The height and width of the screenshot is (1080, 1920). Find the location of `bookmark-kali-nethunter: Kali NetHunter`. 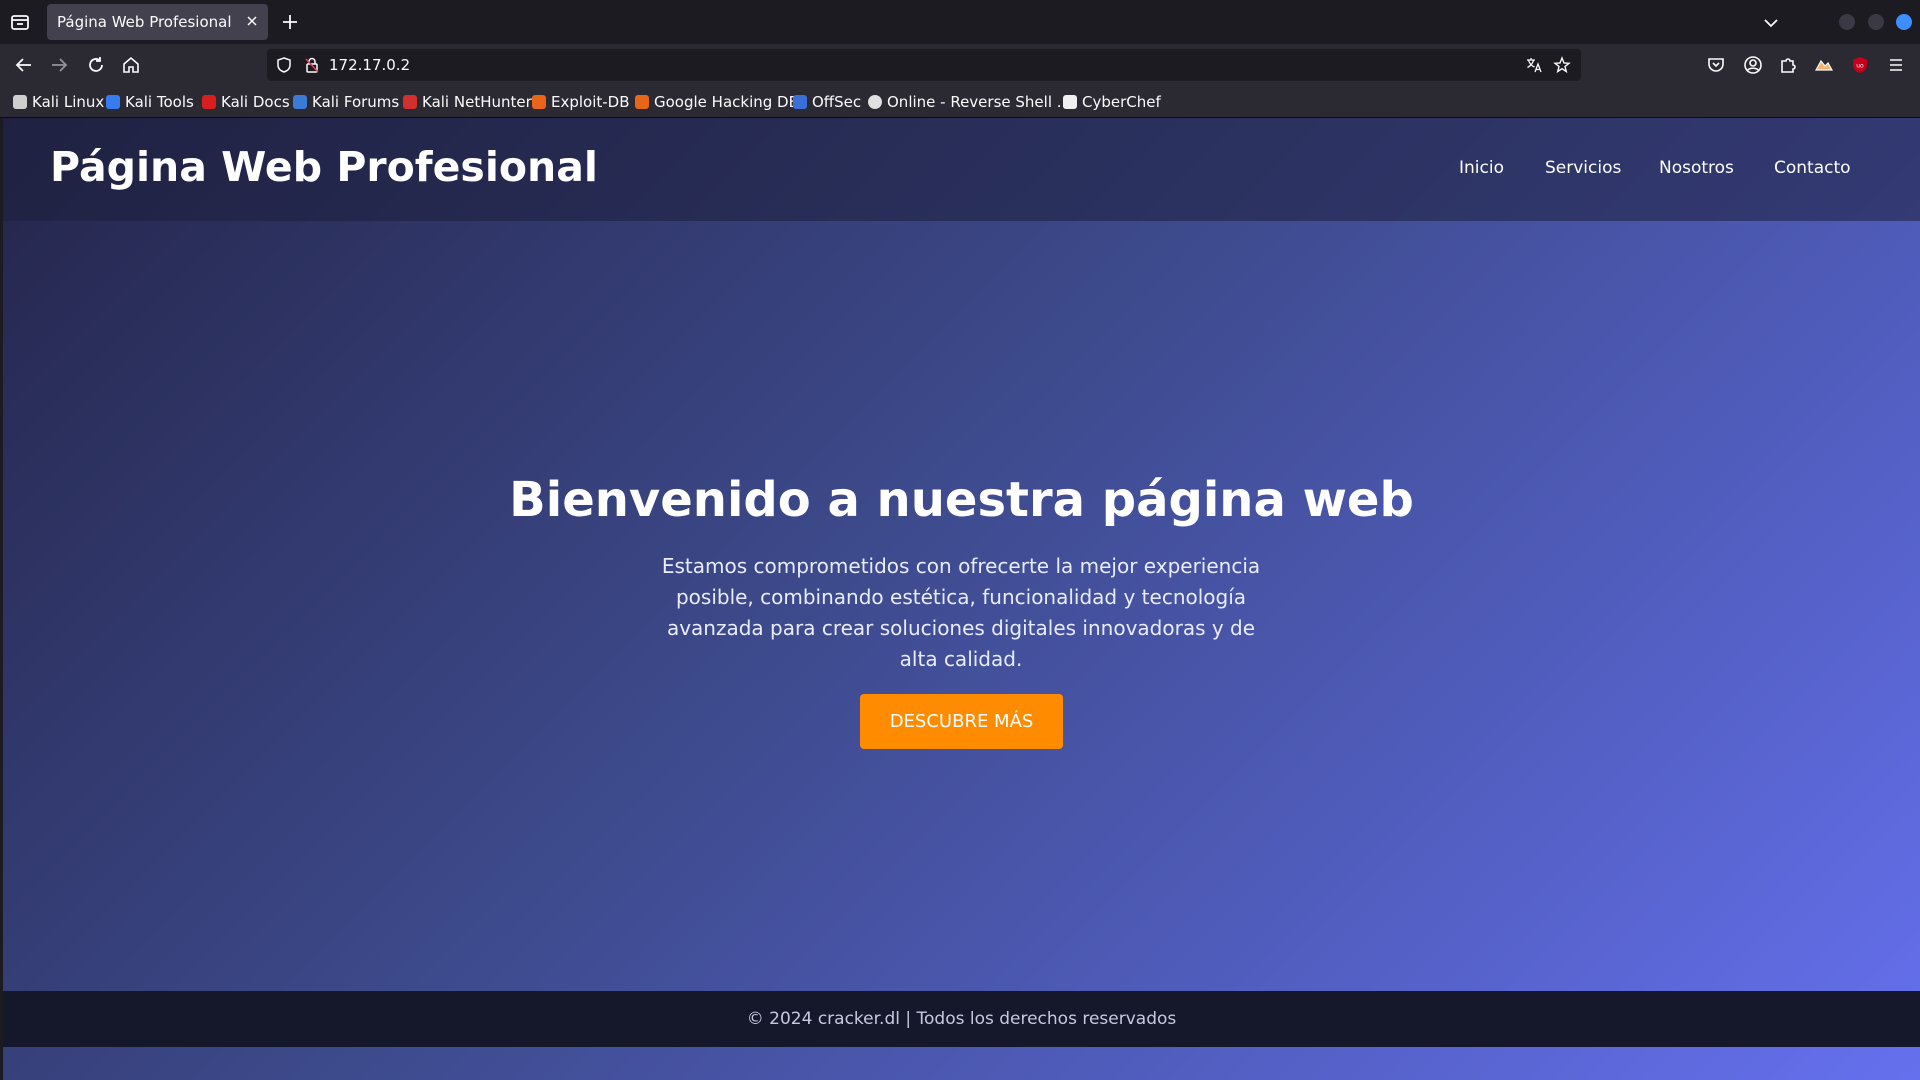

bookmark-kali-nethunter: Kali NetHunter is located at coordinates (467, 102).